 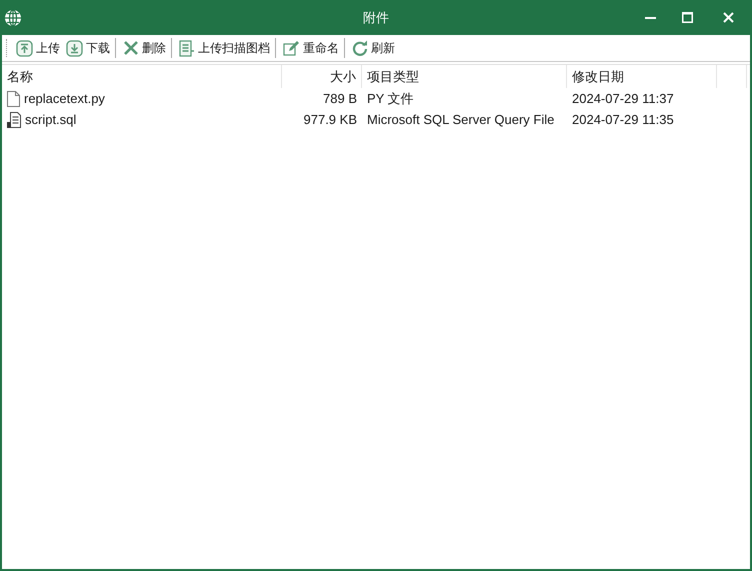 I want to click on column-header: 大小, so click(x=322, y=76).